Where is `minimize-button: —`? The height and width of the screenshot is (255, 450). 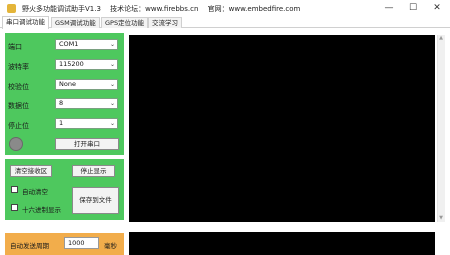 minimize-button: — is located at coordinates (389, 7).